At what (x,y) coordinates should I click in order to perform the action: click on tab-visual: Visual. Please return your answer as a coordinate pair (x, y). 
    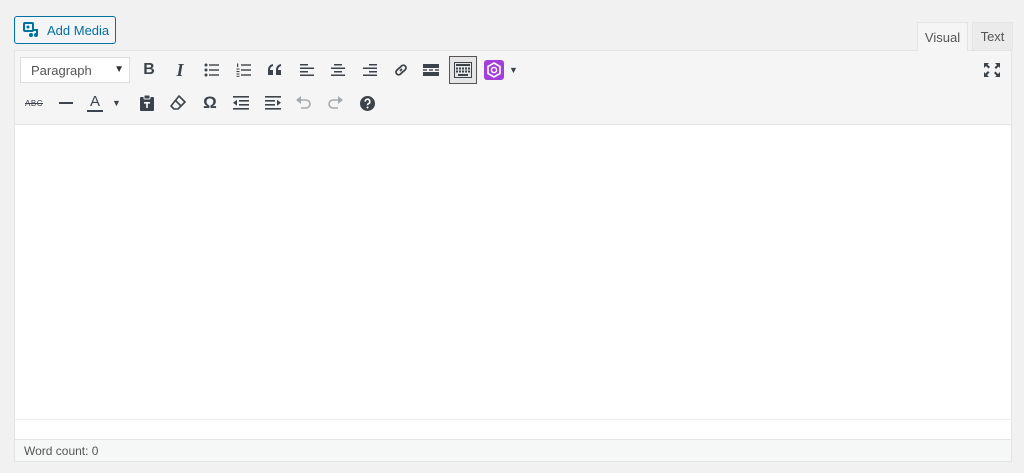
    Looking at the image, I should click on (942, 36).